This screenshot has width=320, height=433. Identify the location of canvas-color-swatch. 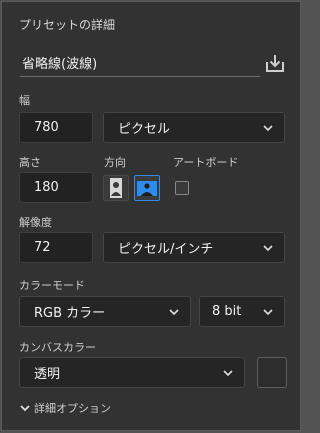
(272, 372).